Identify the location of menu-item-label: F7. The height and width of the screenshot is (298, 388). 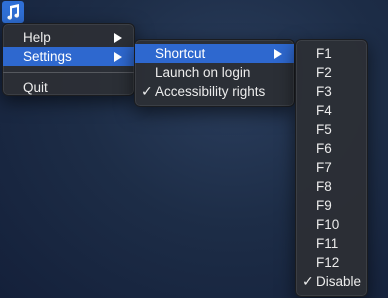
(324, 167).